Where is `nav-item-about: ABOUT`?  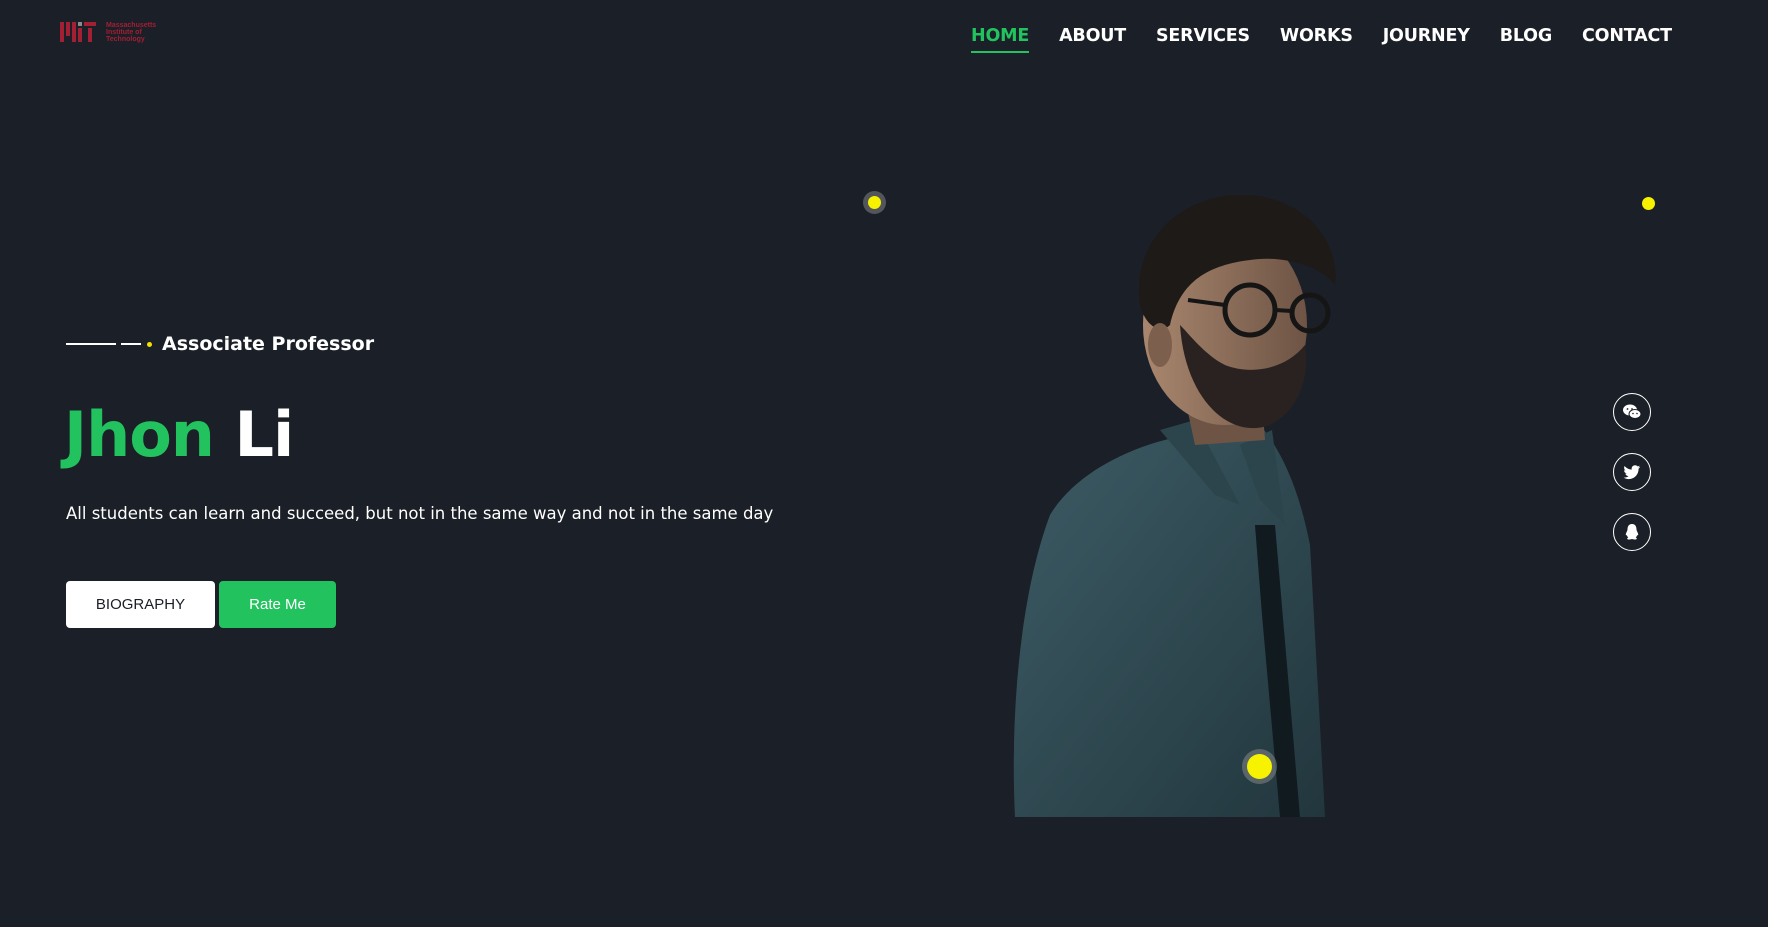
nav-item-about: ABOUT is located at coordinates (1092, 39).